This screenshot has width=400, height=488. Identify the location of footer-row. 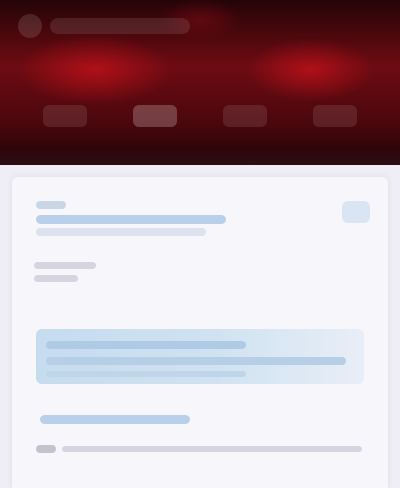
(201, 450).